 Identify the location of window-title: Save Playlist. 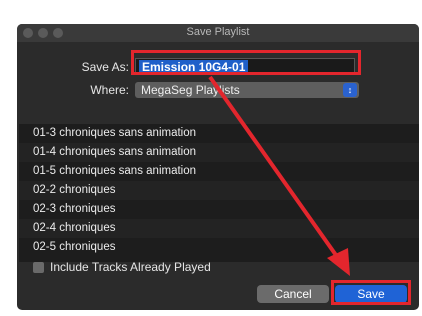
(218, 32).